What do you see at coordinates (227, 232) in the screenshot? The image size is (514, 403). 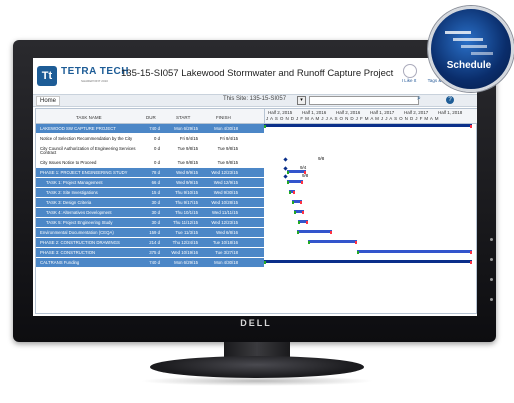 I see `task-finish: Wed 6/8/16` at bounding box center [227, 232].